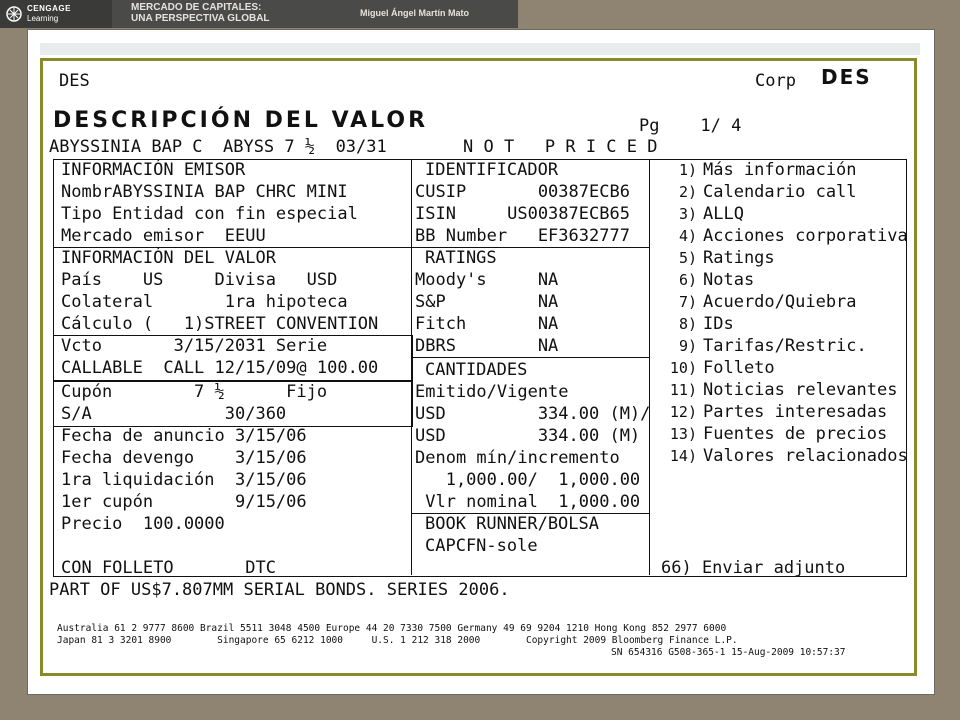  What do you see at coordinates (687, 258) in the screenshot?
I see `menu-item-number: 5)` at bounding box center [687, 258].